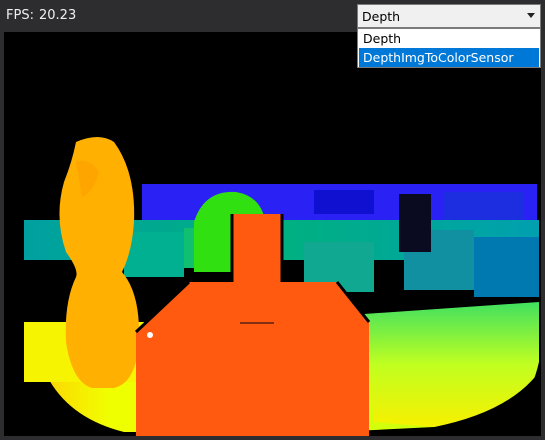  What do you see at coordinates (449, 38) in the screenshot?
I see `dropdown-option-depth: Depth` at bounding box center [449, 38].